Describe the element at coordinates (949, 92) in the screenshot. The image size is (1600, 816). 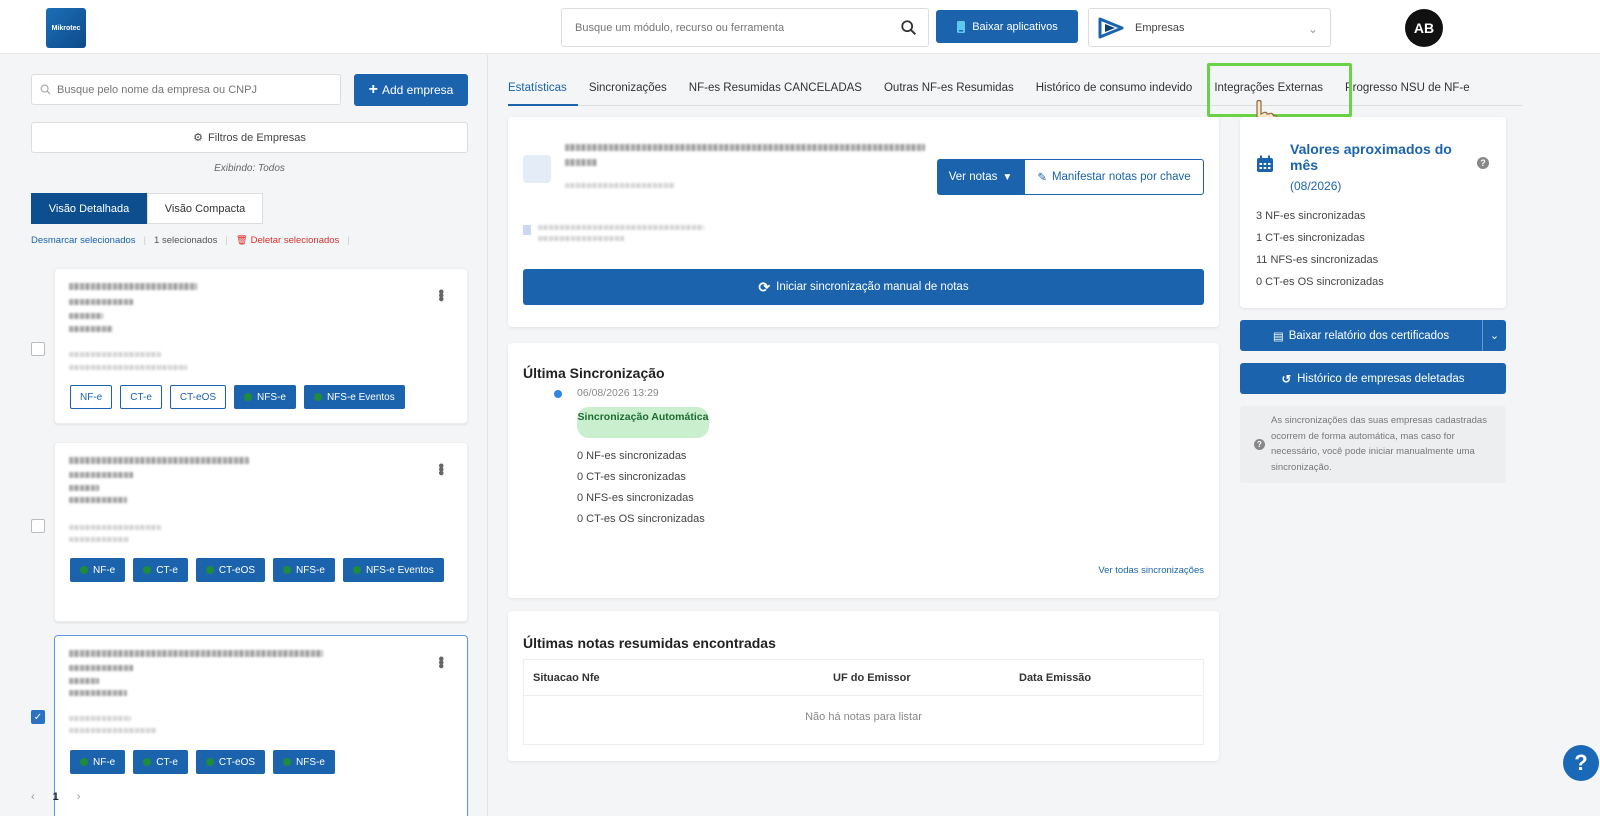
I see `tab-other-summaries: Outras NF-es Resumidas` at that location.